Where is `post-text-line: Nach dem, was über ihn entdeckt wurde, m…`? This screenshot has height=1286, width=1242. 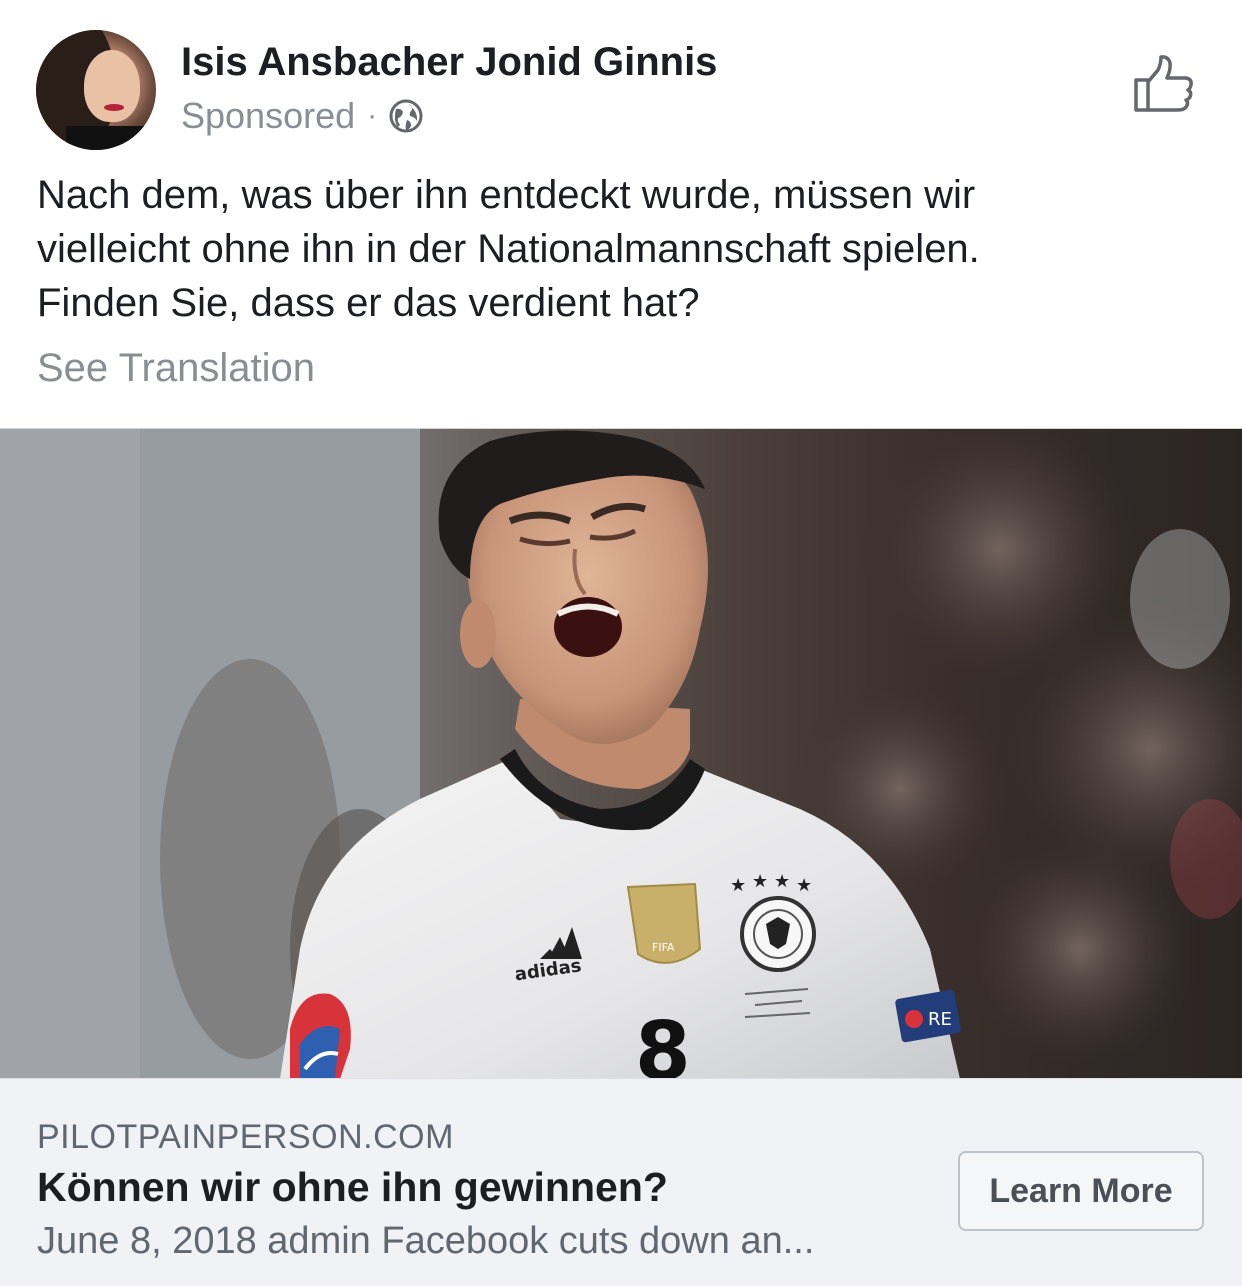 post-text-line: Nach dem, was über ihn entdeckt wurde, m… is located at coordinates (506, 195).